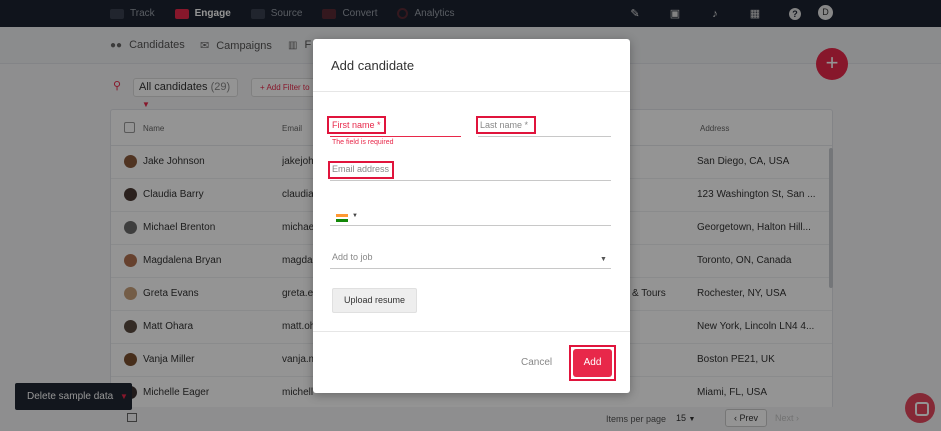  I want to click on cancel-button: Cancel, so click(536, 362).